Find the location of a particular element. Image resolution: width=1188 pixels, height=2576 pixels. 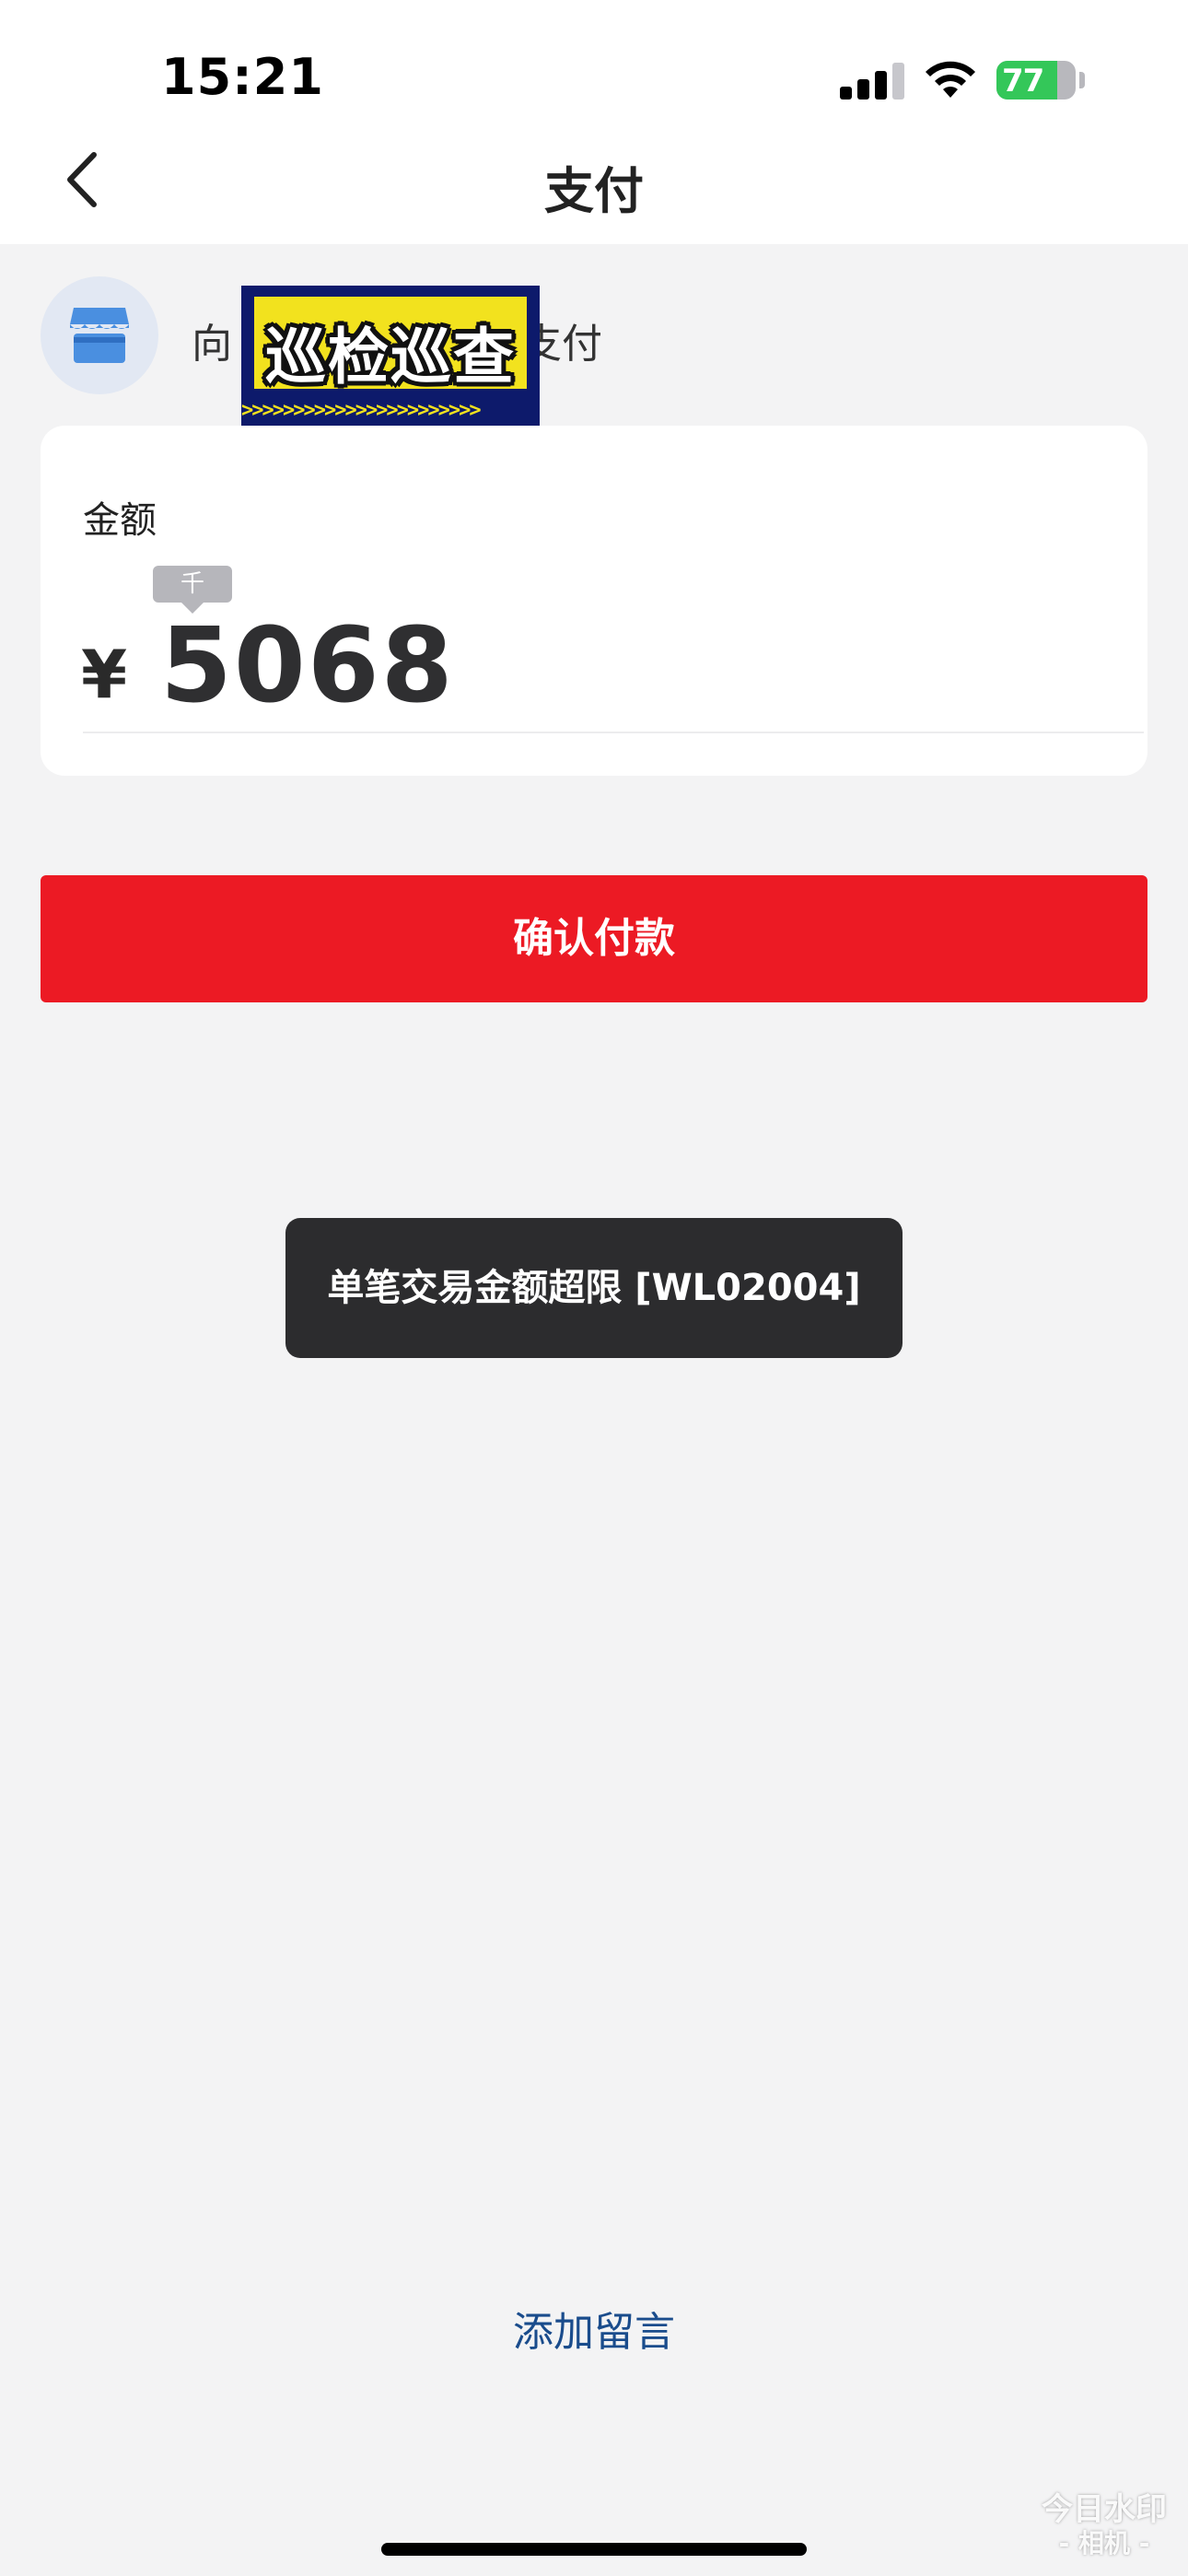

status-time: 15:21 is located at coordinates (242, 77).